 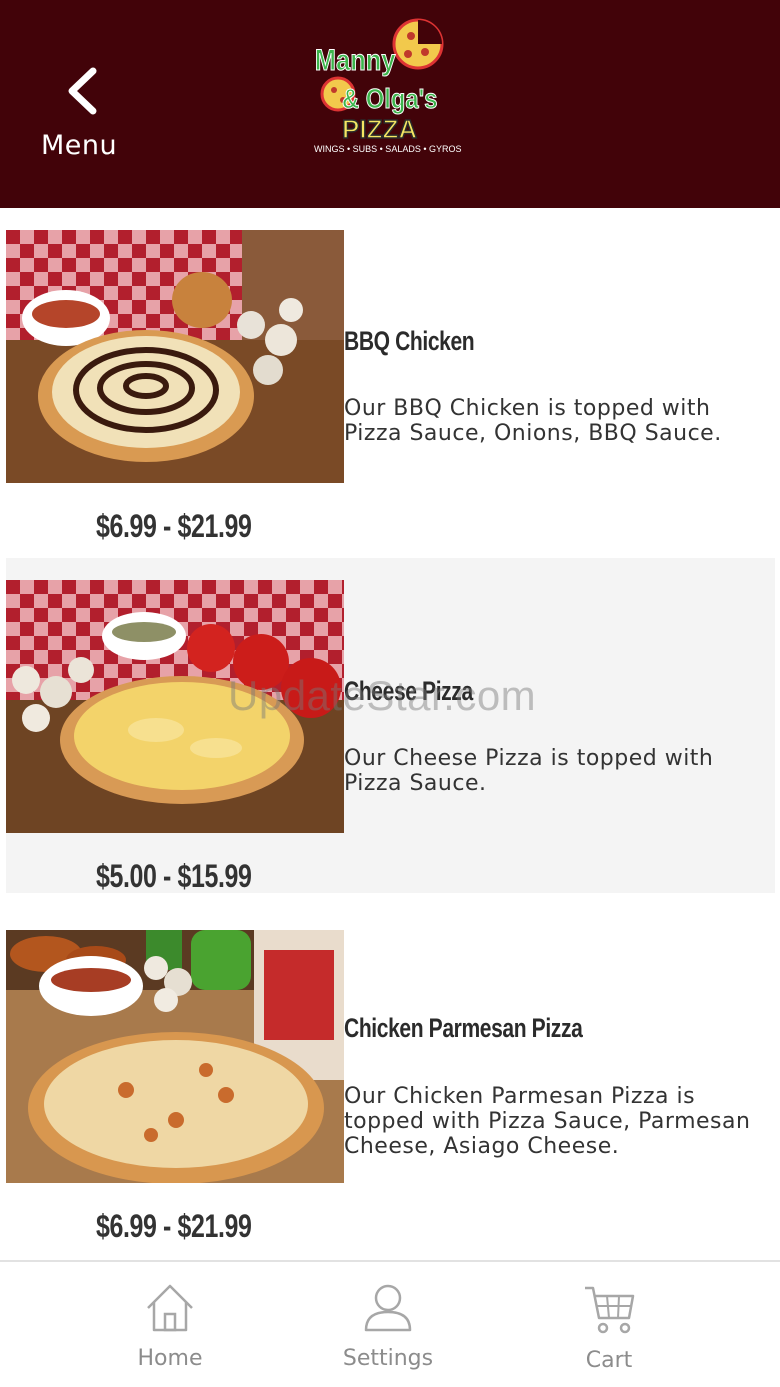 I want to click on back-button: Menu, so click(x=80, y=115).